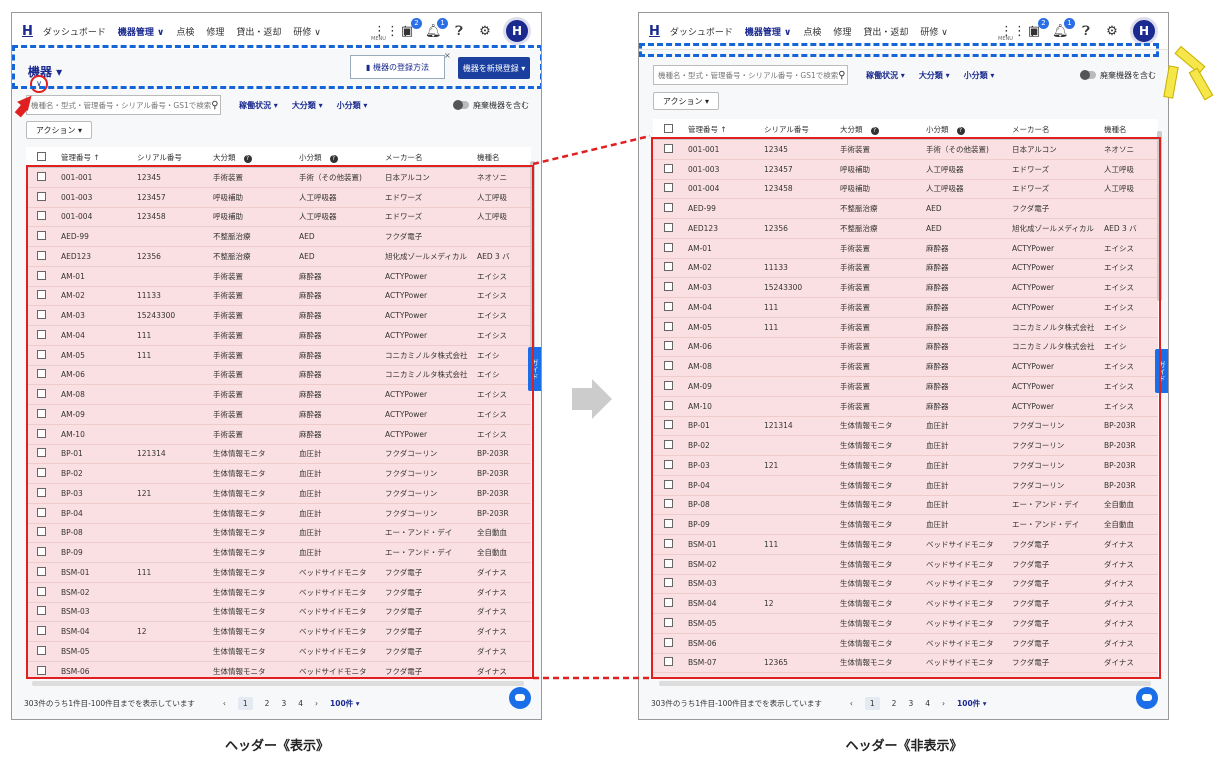 Image resolution: width=1220 pixels, height=769 pixels. I want to click on table-row: BSM-01 111 生体情報モニタ ベッドサイドモニタ フクダ電子 ダイナス, so click(278, 572).